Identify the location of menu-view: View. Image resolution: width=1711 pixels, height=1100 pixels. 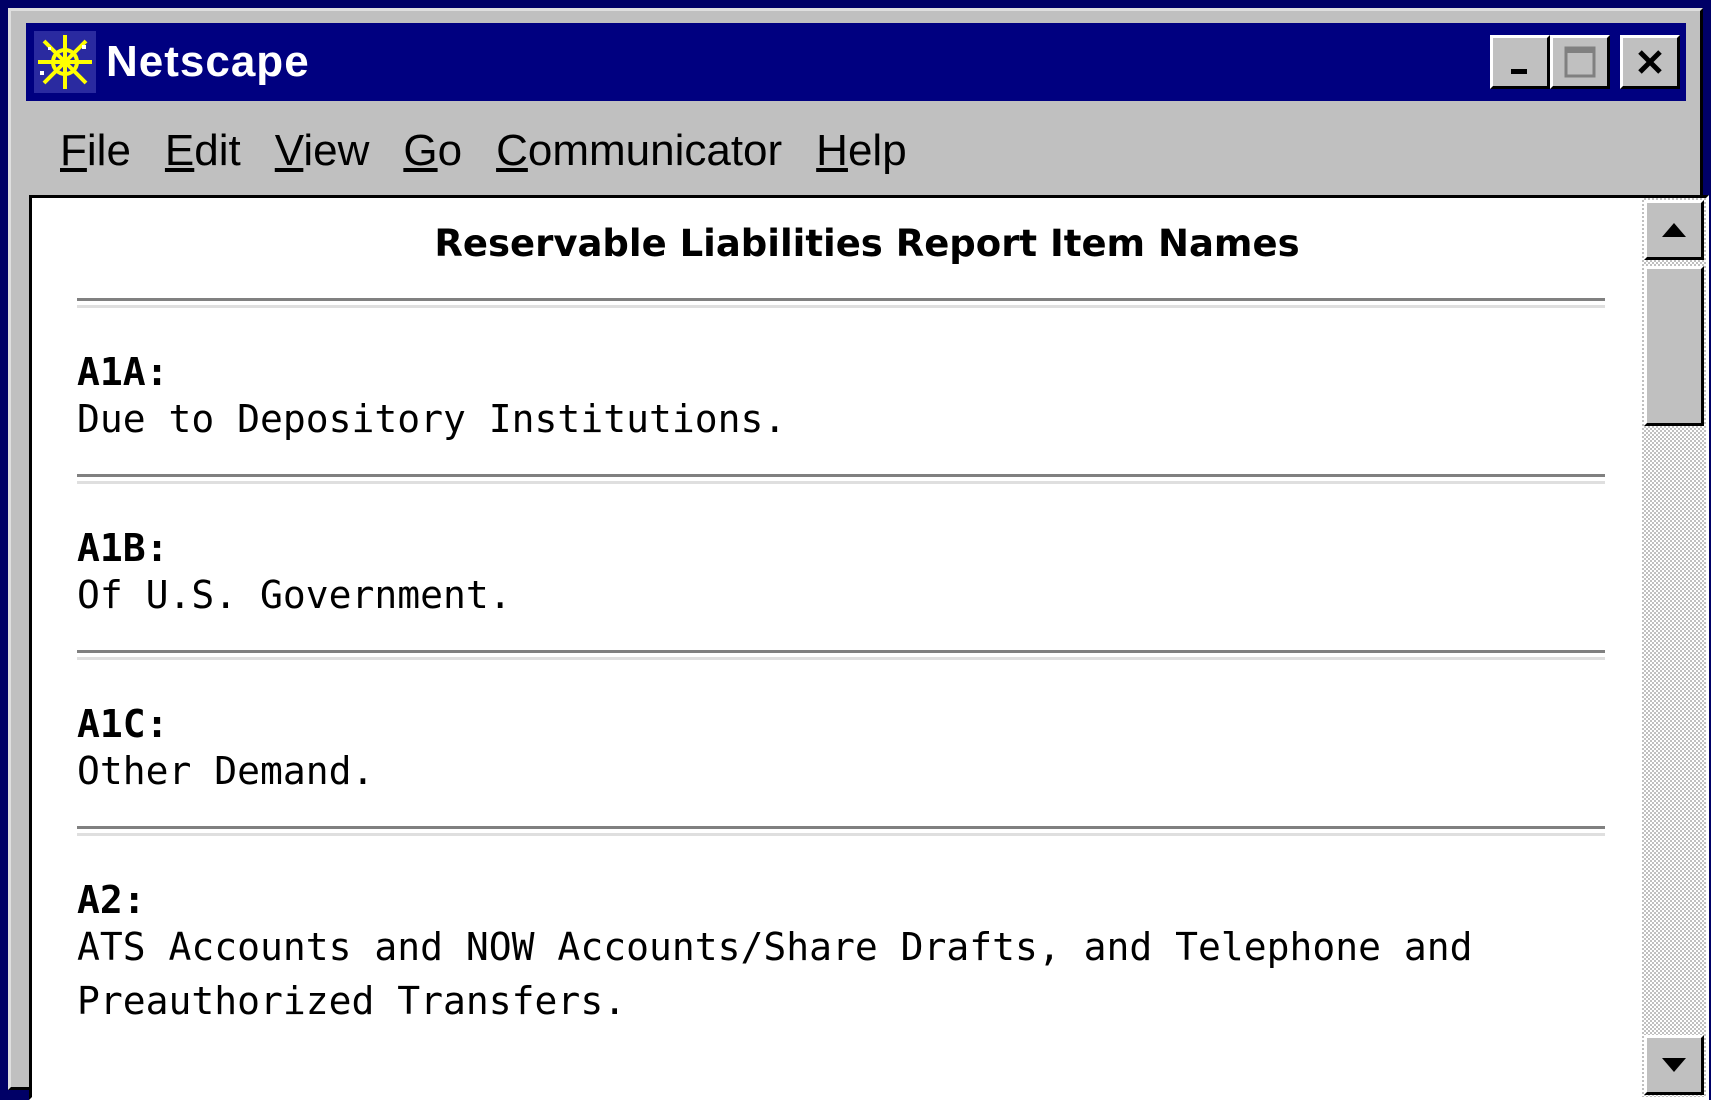
(322, 151).